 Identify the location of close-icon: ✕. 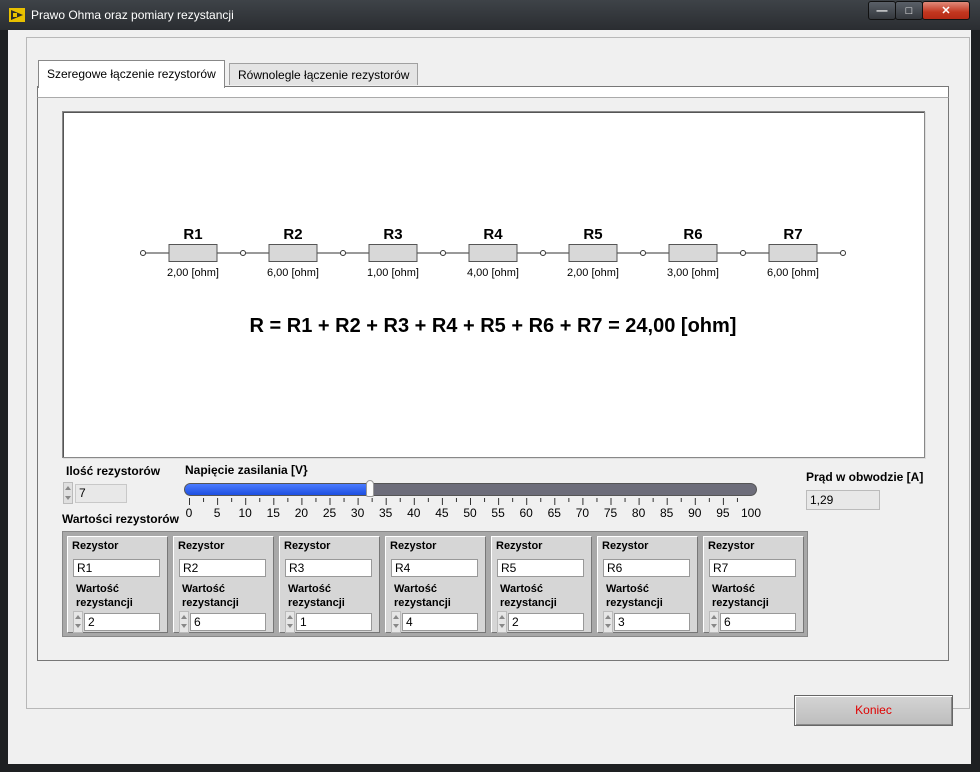
(946, 11).